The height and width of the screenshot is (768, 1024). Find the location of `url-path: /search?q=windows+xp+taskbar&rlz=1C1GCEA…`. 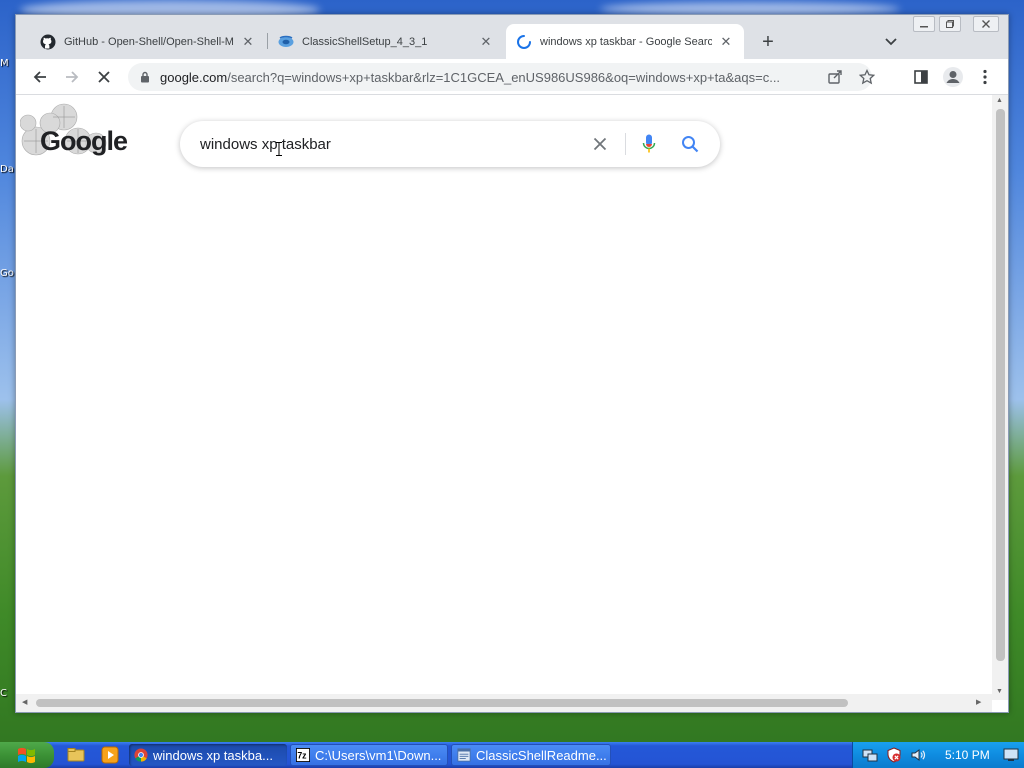

url-path: /search?q=windows+xp+taskbar&rlz=1C1GCEA… is located at coordinates (504, 77).